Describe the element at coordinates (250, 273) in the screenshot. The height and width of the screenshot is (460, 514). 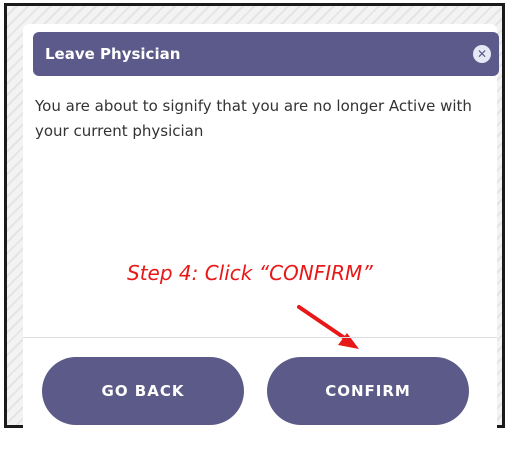
I see `step-annotation: Step 4: Click “CONFIRM”` at that location.